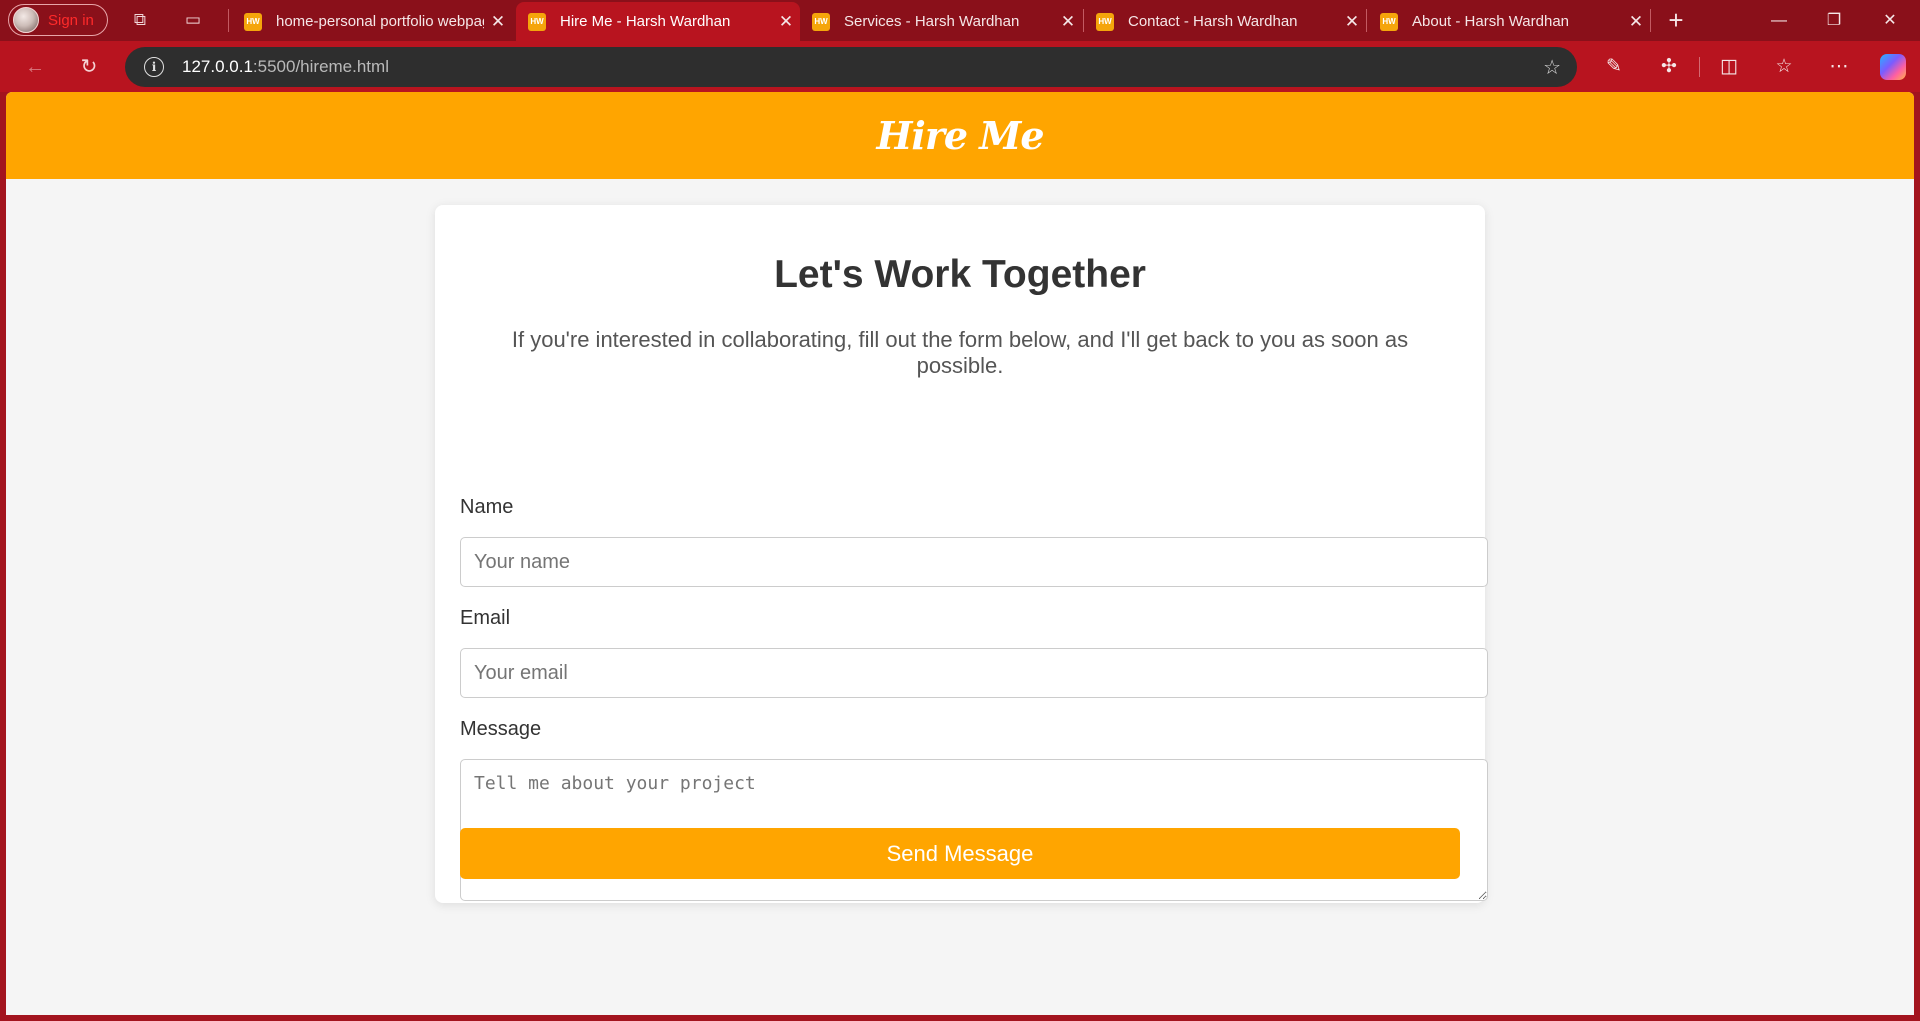 The image size is (1920, 1021). What do you see at coordinates (154, 67) in the screenshot?
I see `info-icon: i` at bounding box center [154, 67].